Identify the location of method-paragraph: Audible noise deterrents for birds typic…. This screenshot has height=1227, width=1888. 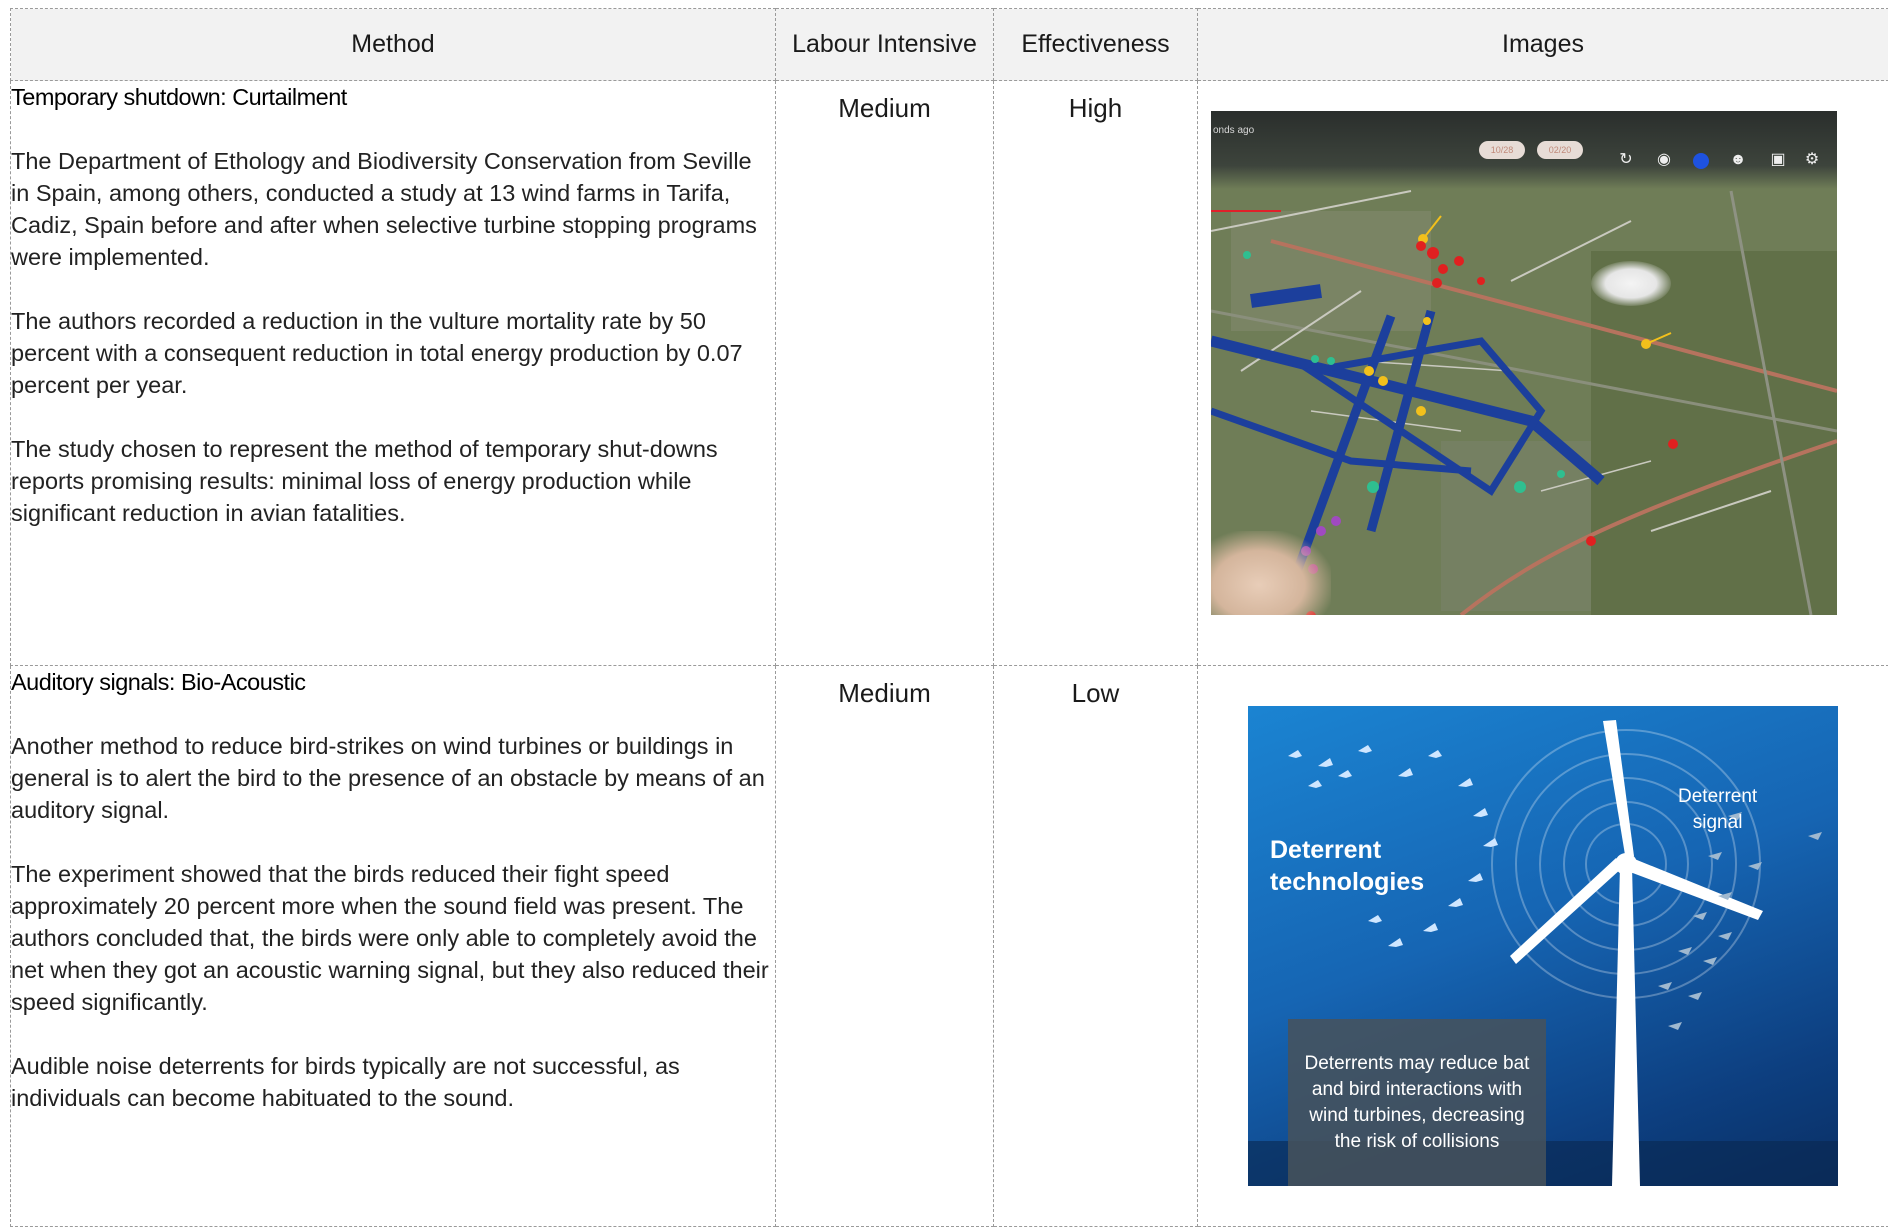
(393, 1082).